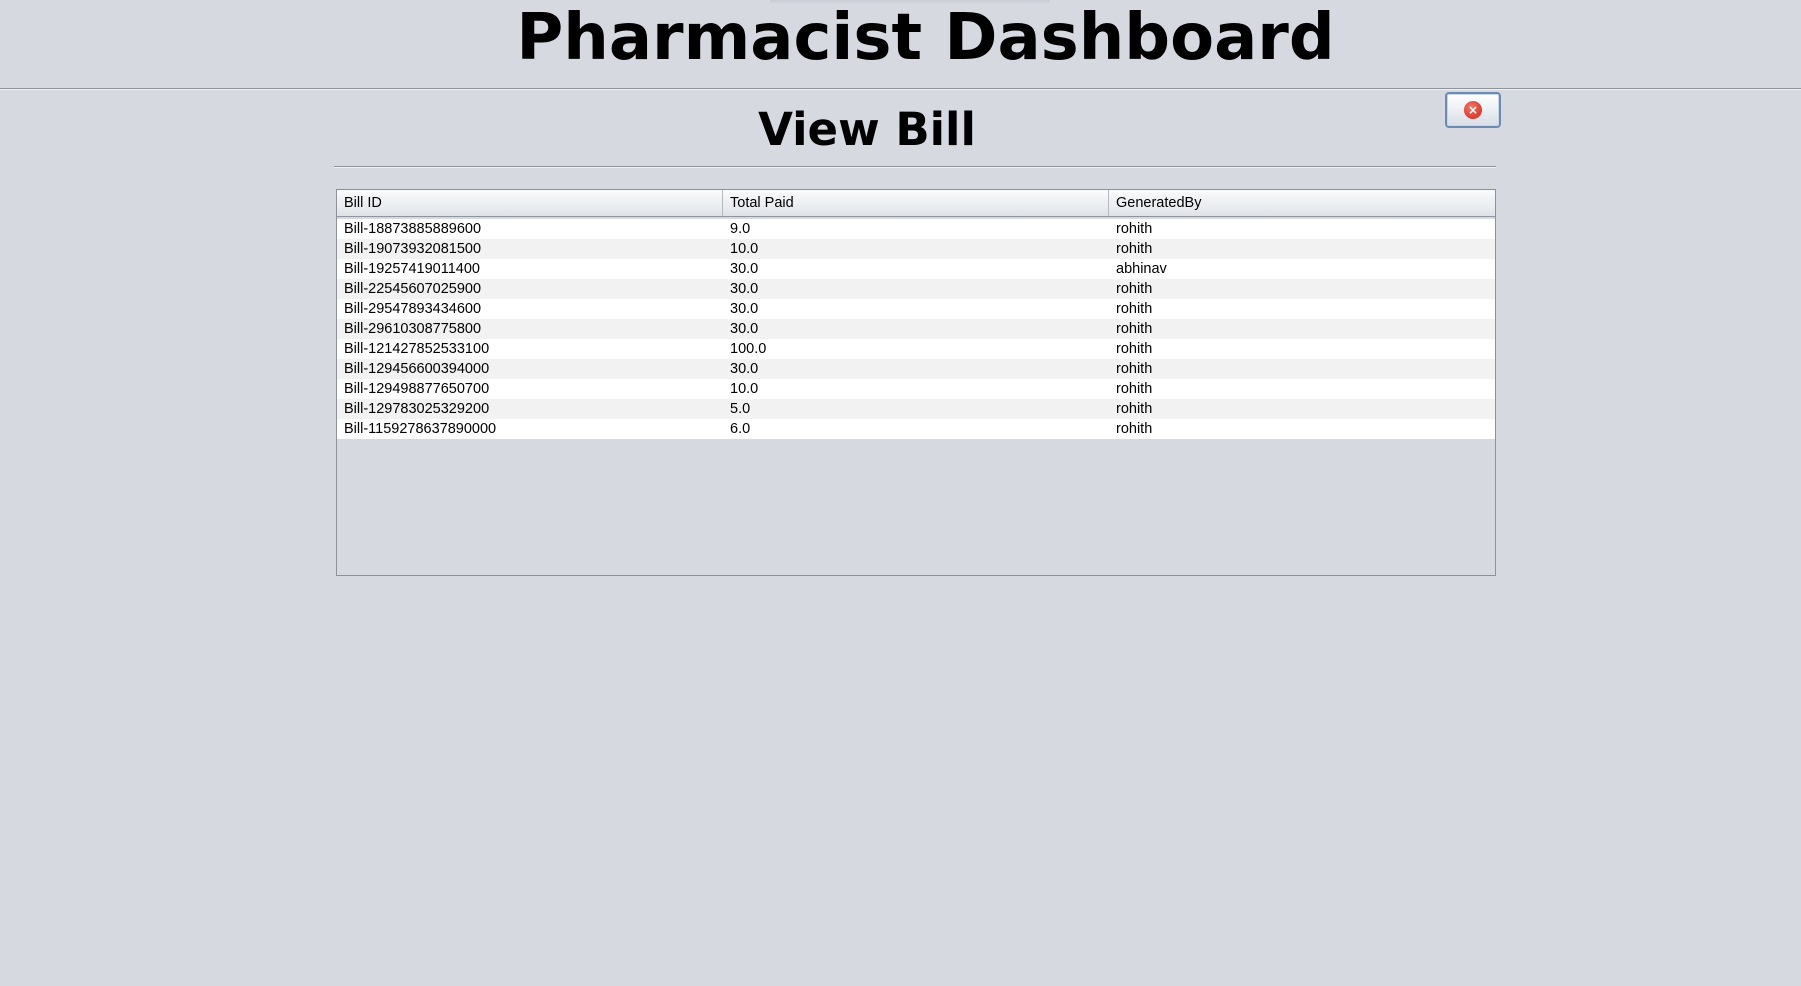 The width and height of the screenshot is (1801, 986). I want to click on cell-total-paid: 9.0, so click(740, 229).